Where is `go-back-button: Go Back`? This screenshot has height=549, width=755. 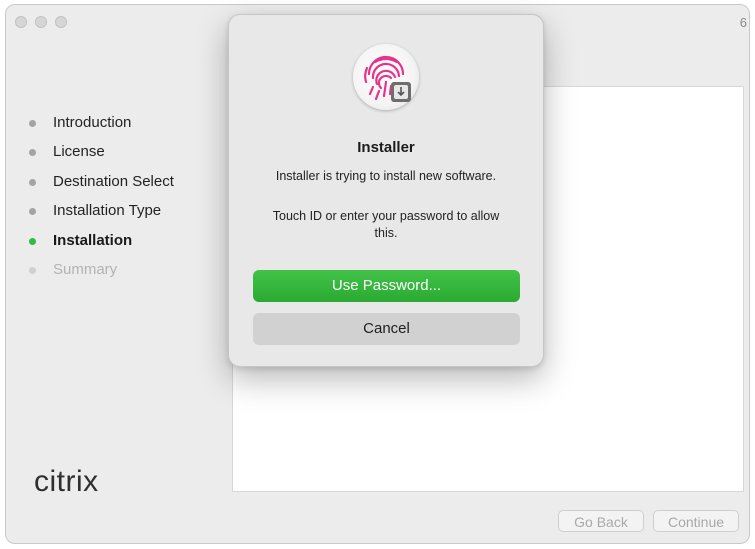 go-back-button: Go Back is located at coordinates (601, 521).